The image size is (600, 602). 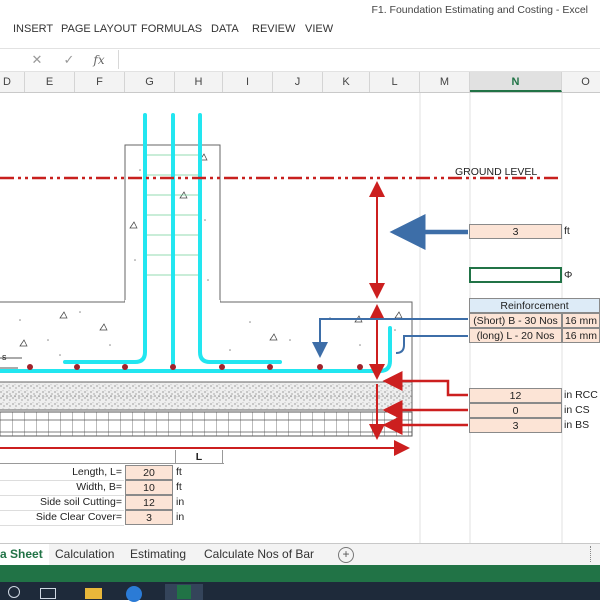 What do you see at coordinates (171, 29) in the screenshot?
I see `tab-formulas: FORMULAS` at bounding box center [171, 29].